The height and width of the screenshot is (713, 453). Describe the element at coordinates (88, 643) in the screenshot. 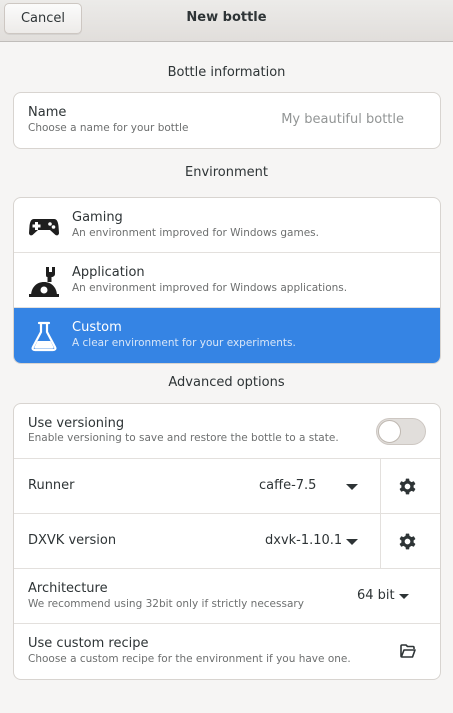

I see `custom-recipe-title: Use custom recipe` at that location.